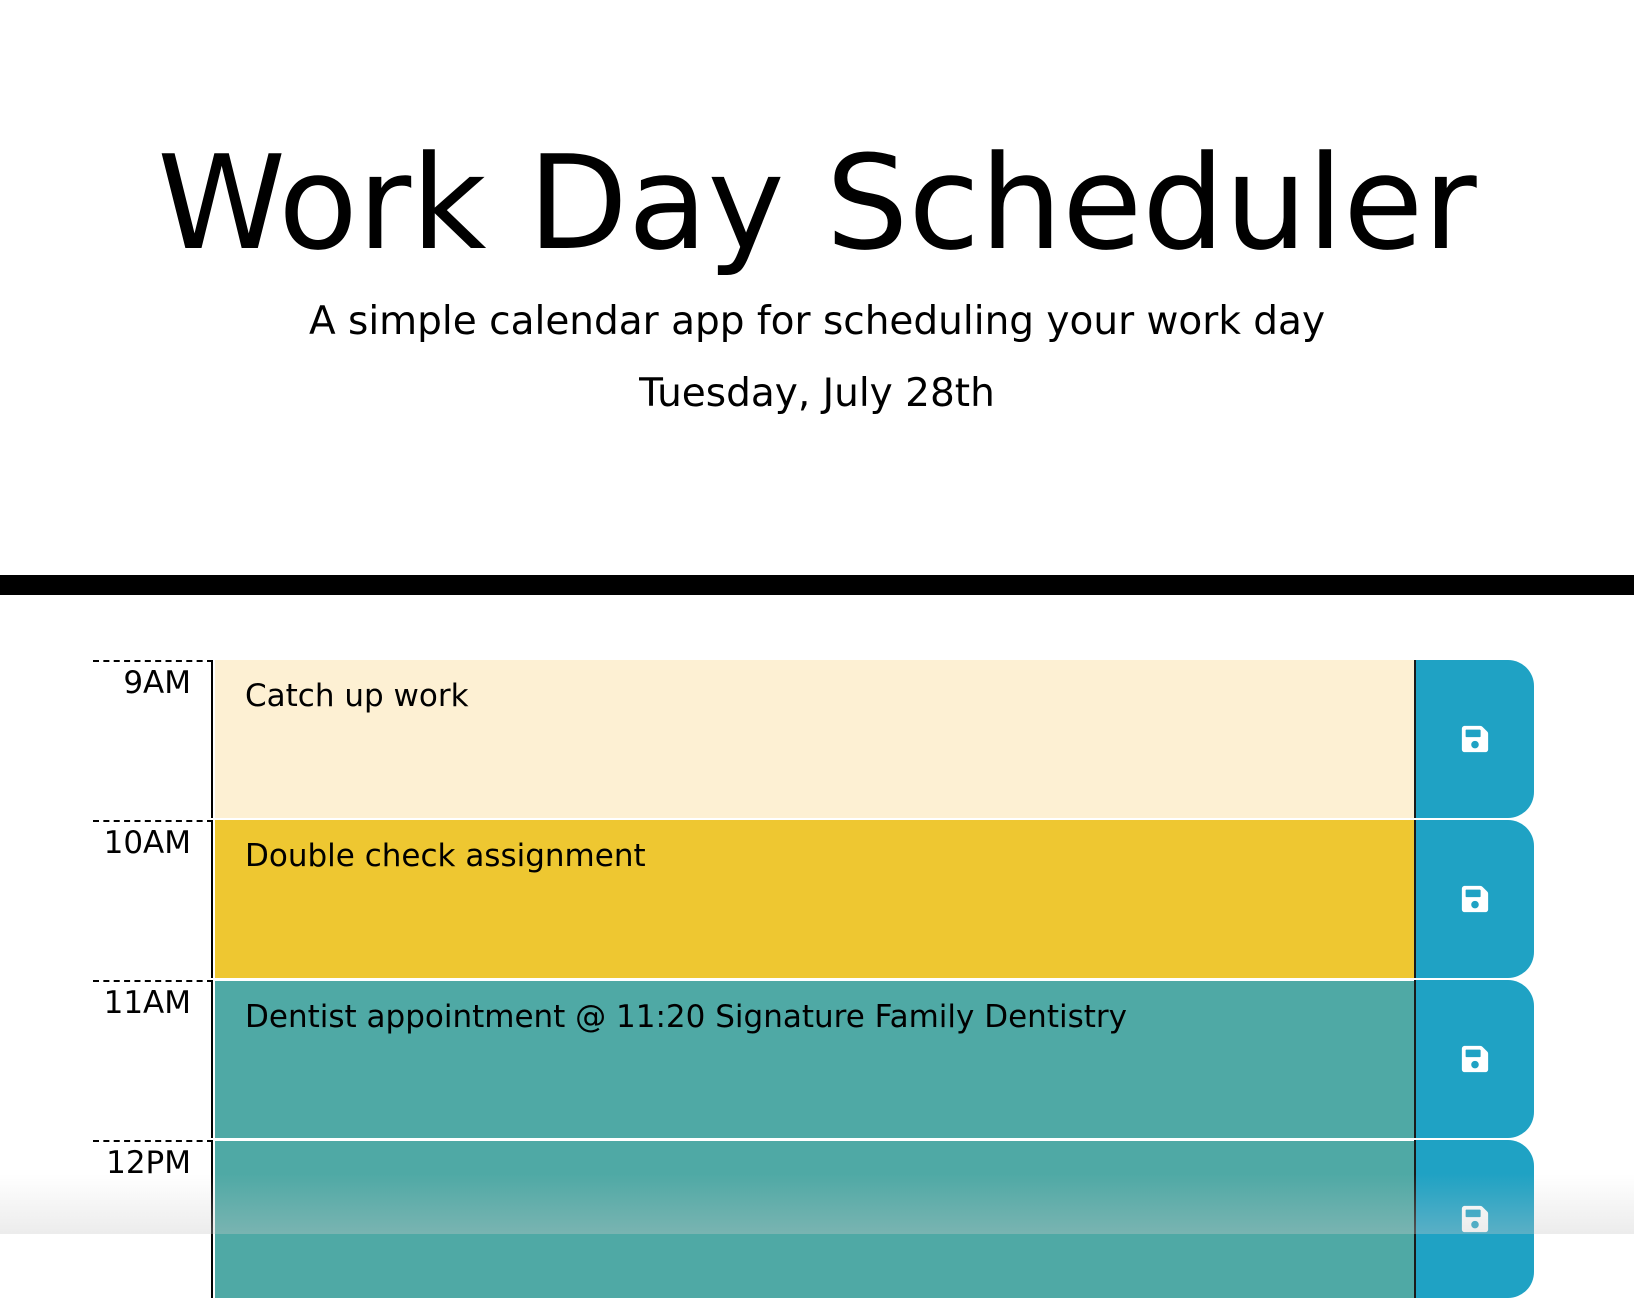 The width and height of the screenshot is (1634, 1298). What do you see at coordinates (817, 394) in the screenshot?
I see `current-date: Tuesday, July 28th` at bounding box center [817, 394].